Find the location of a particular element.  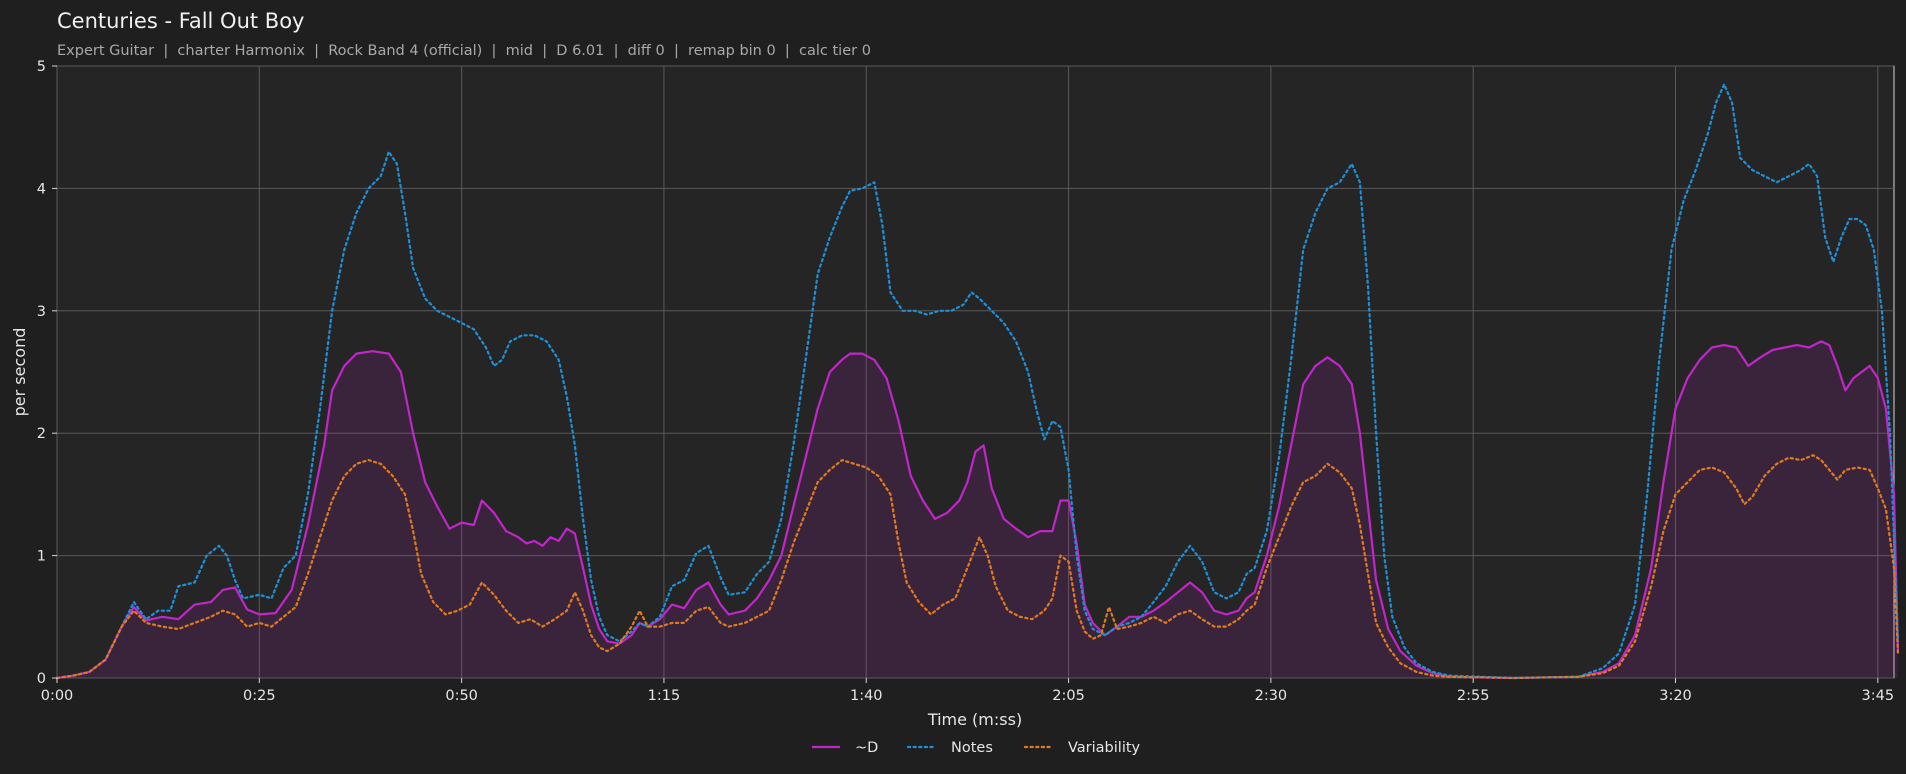

y-tick-label: 2 is located at coordinates (41, 434).